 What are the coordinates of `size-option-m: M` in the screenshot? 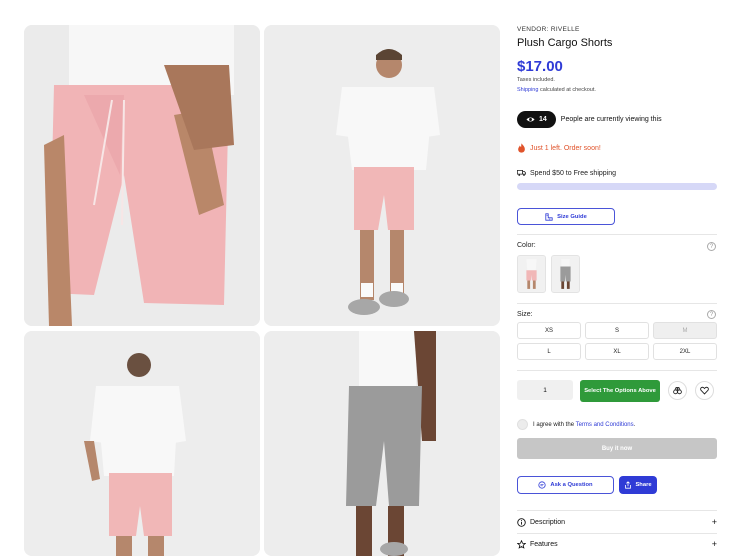 It's located at (685, 330).